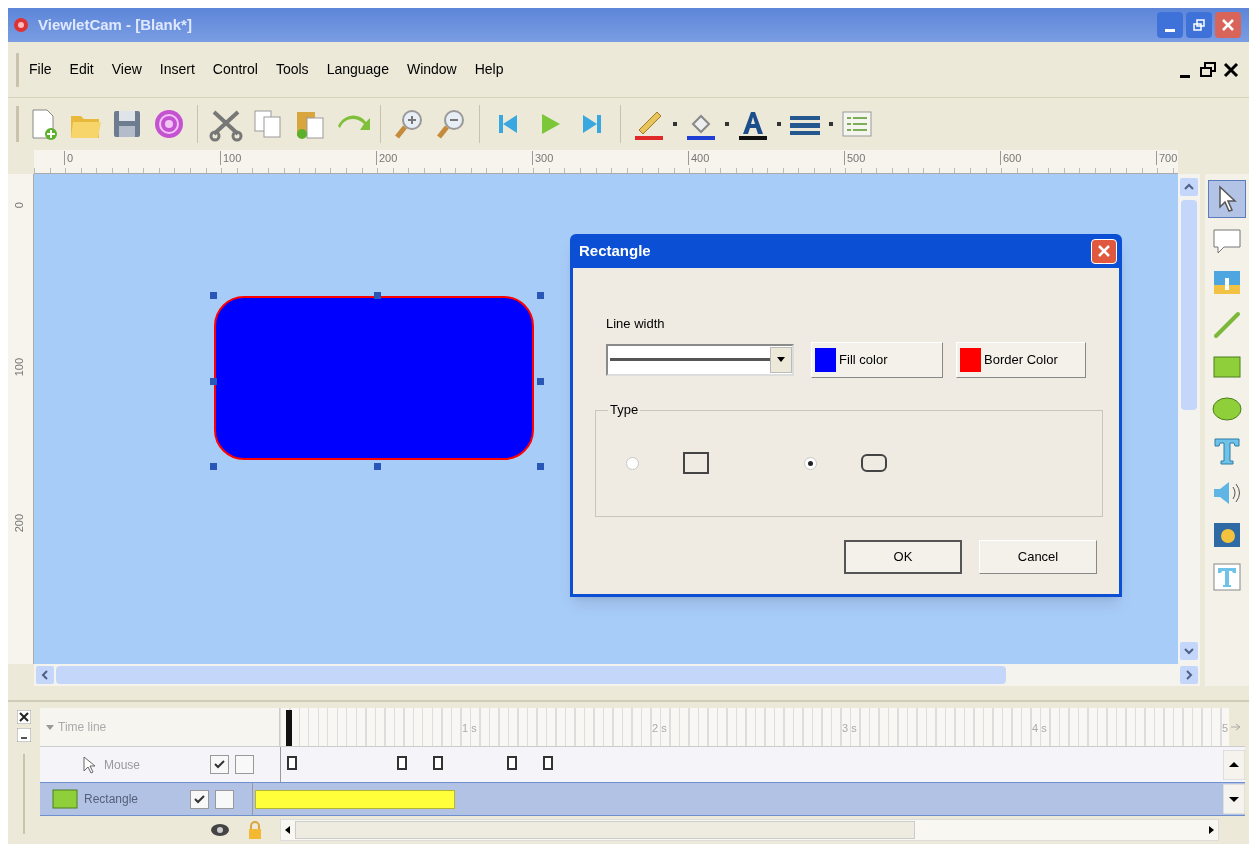  Describe the element at coordinates (81, 69) in the screenshot. I see `menu-item: Edit` at that location.